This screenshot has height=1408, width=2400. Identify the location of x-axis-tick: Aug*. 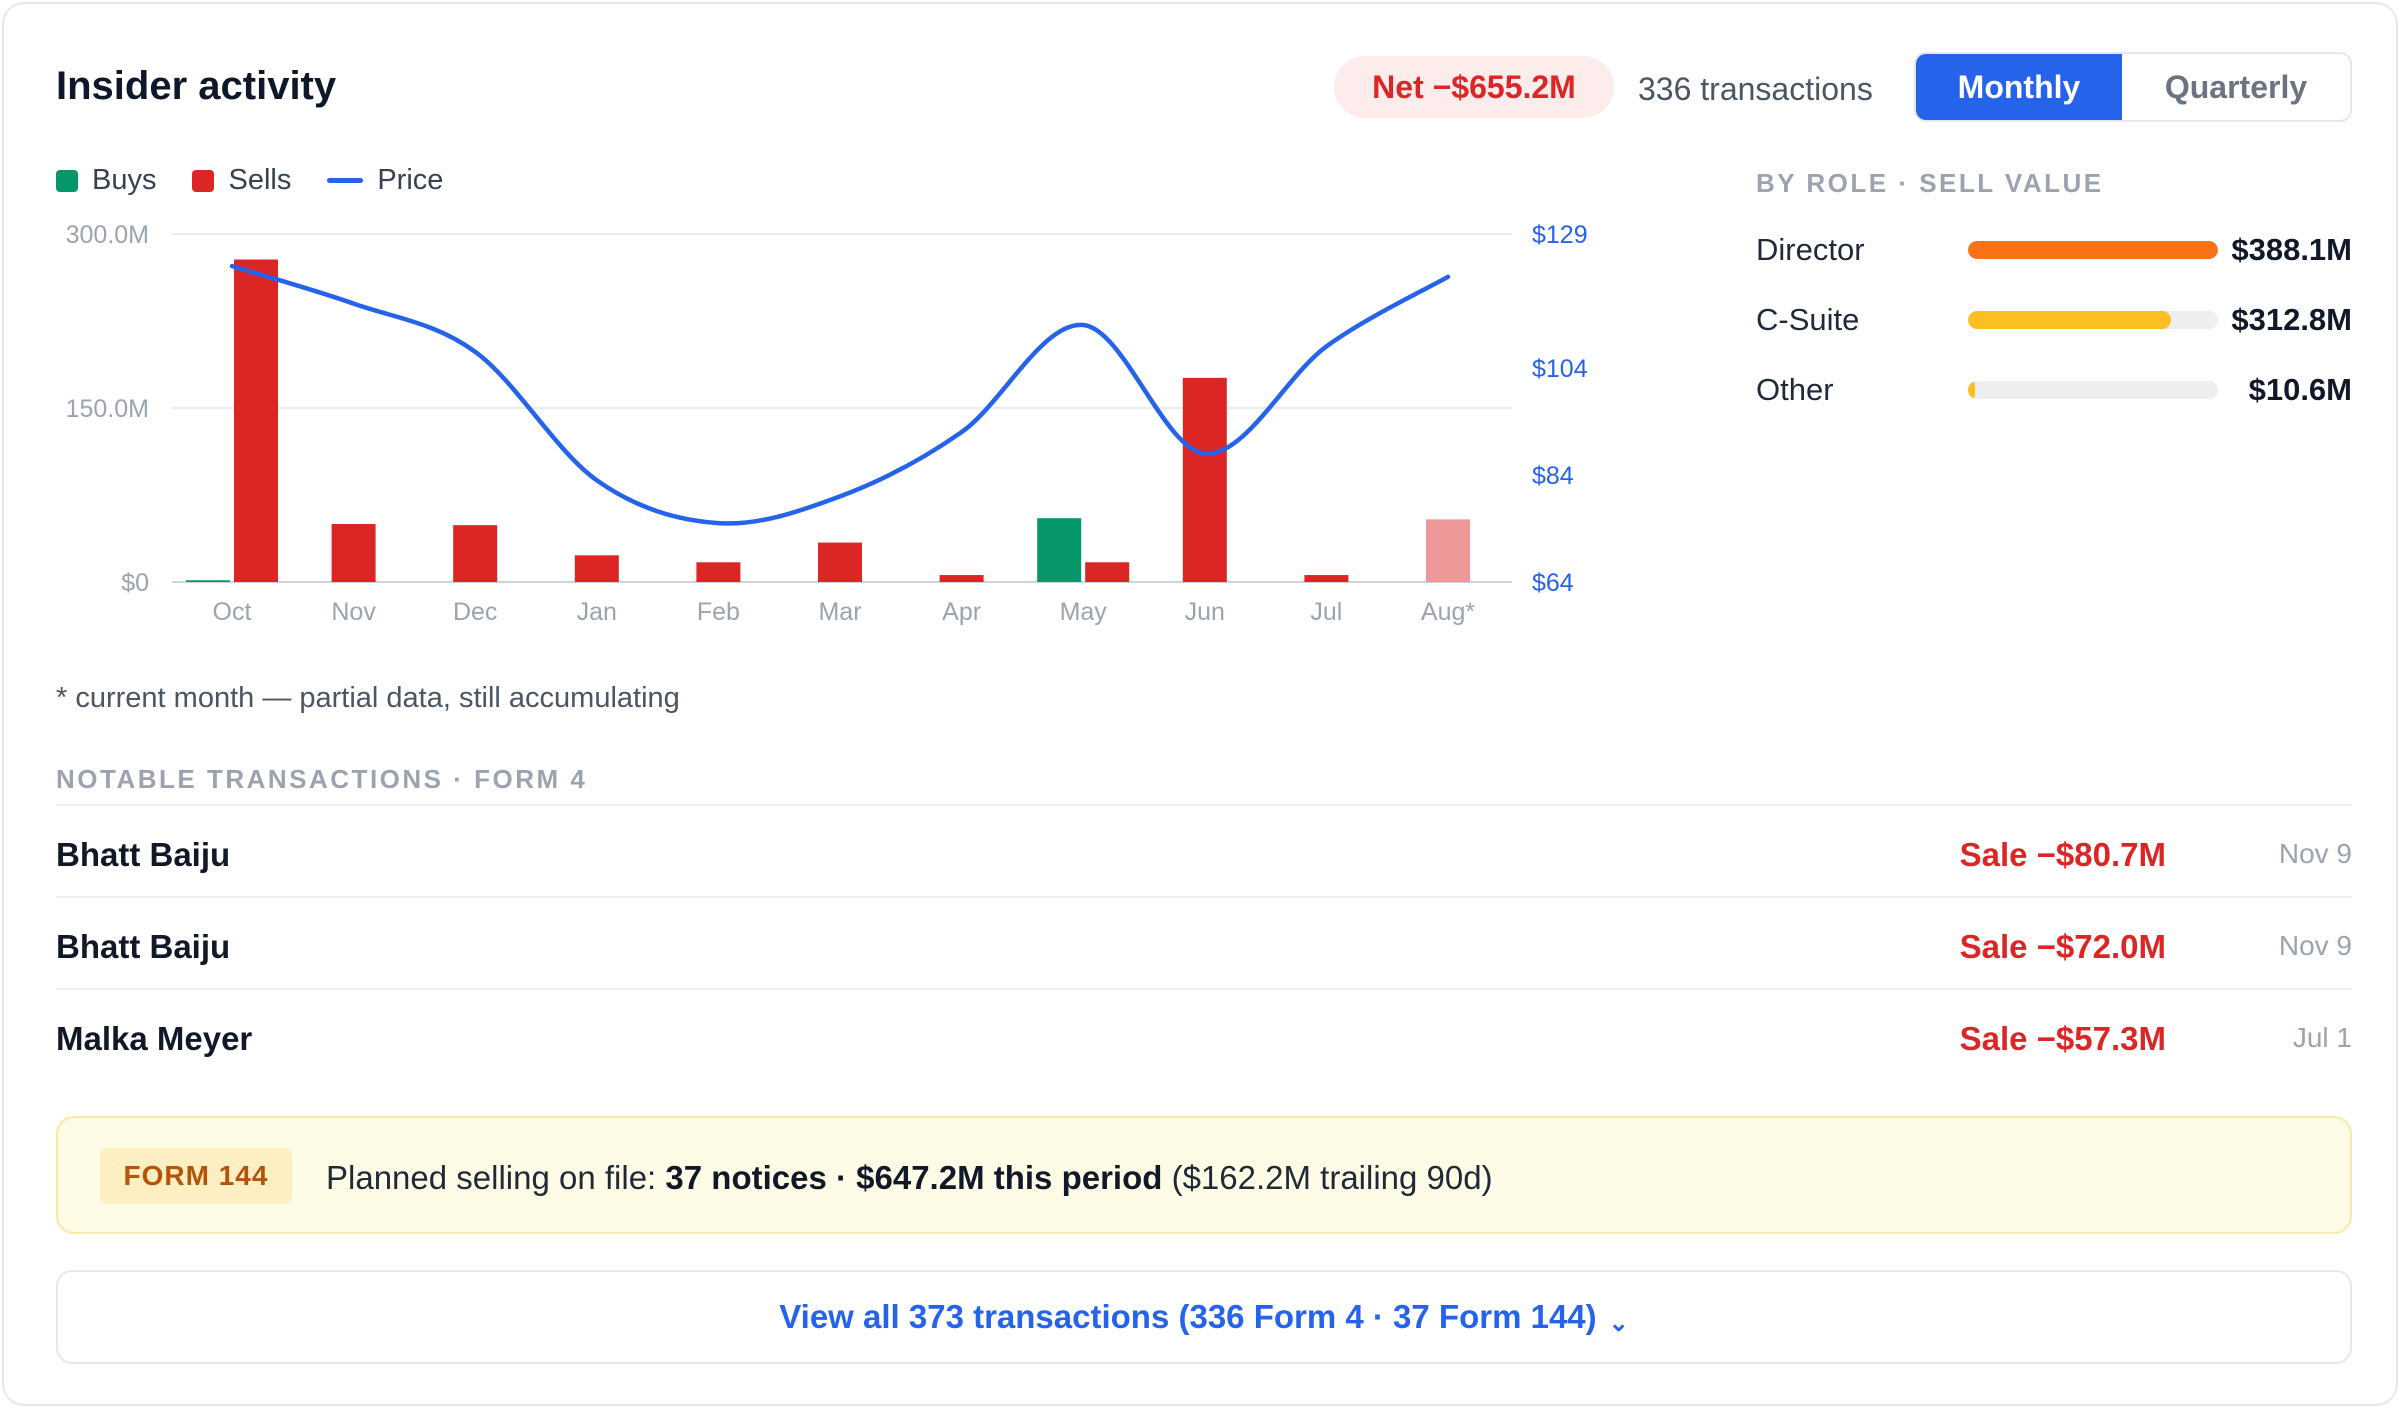
(1448, 612).